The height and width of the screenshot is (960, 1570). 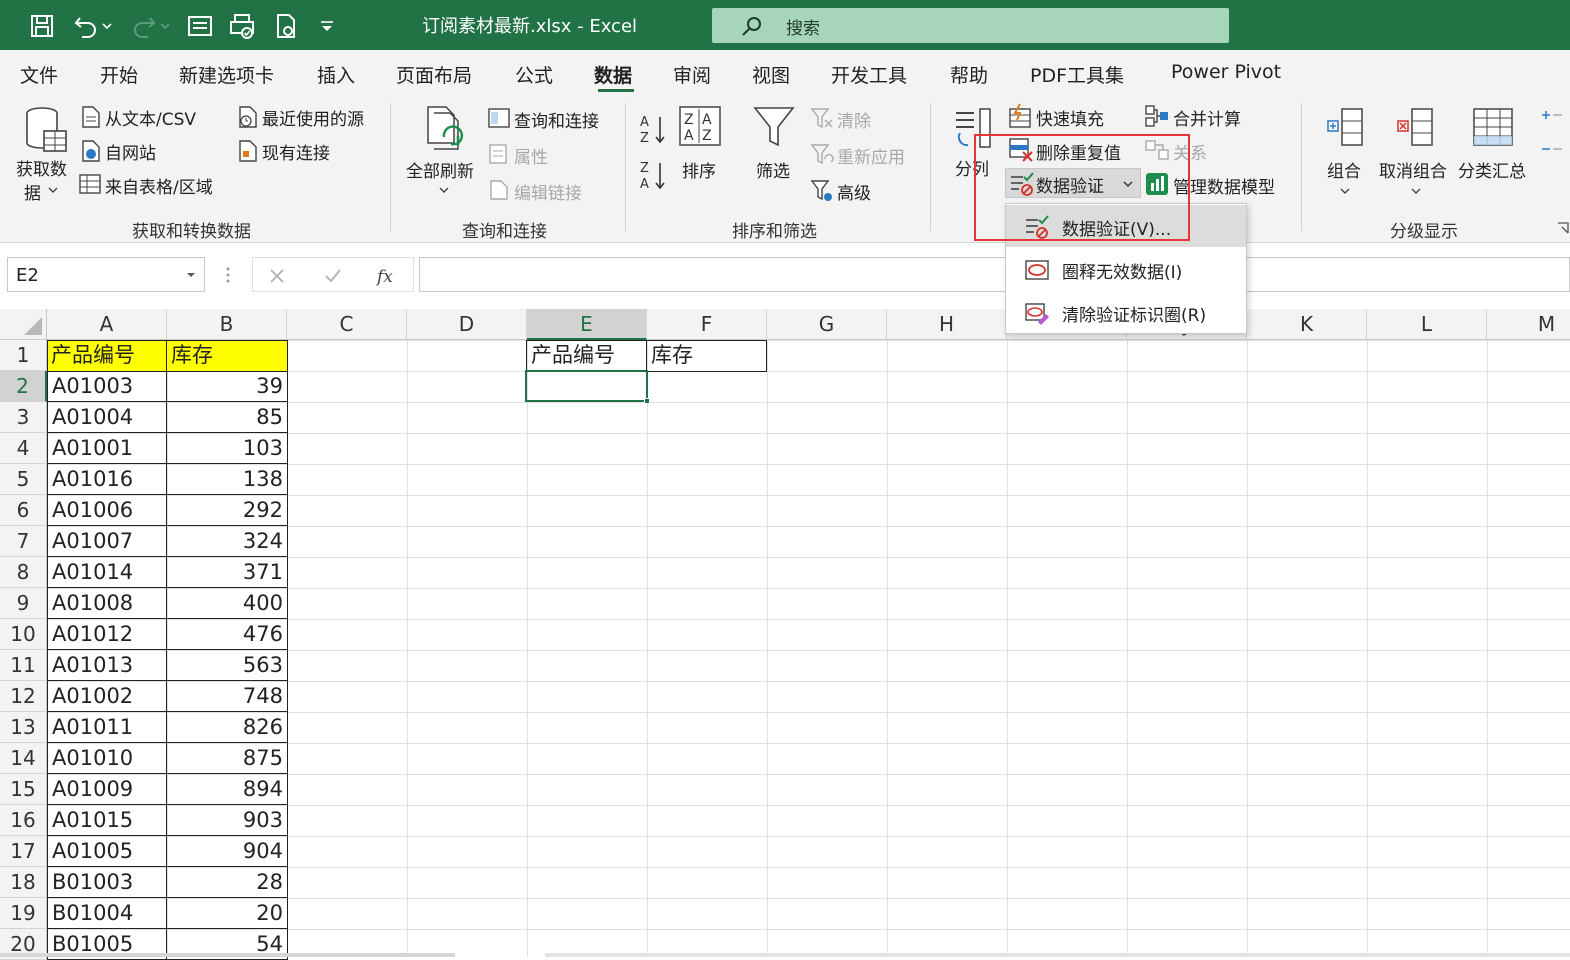 What do you see at coordinates (107, 851) in the screenshot?
I see `cell-a17: A01005` at bounding box center [107, 851].